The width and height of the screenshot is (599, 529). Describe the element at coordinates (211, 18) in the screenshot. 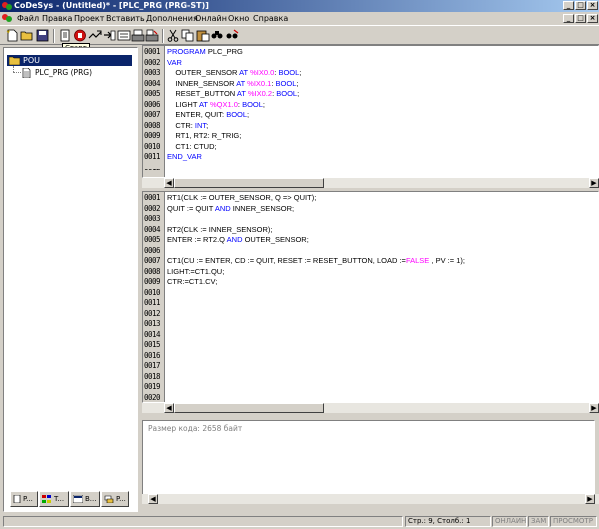

I see `menu-online: Онлайн` at that location.